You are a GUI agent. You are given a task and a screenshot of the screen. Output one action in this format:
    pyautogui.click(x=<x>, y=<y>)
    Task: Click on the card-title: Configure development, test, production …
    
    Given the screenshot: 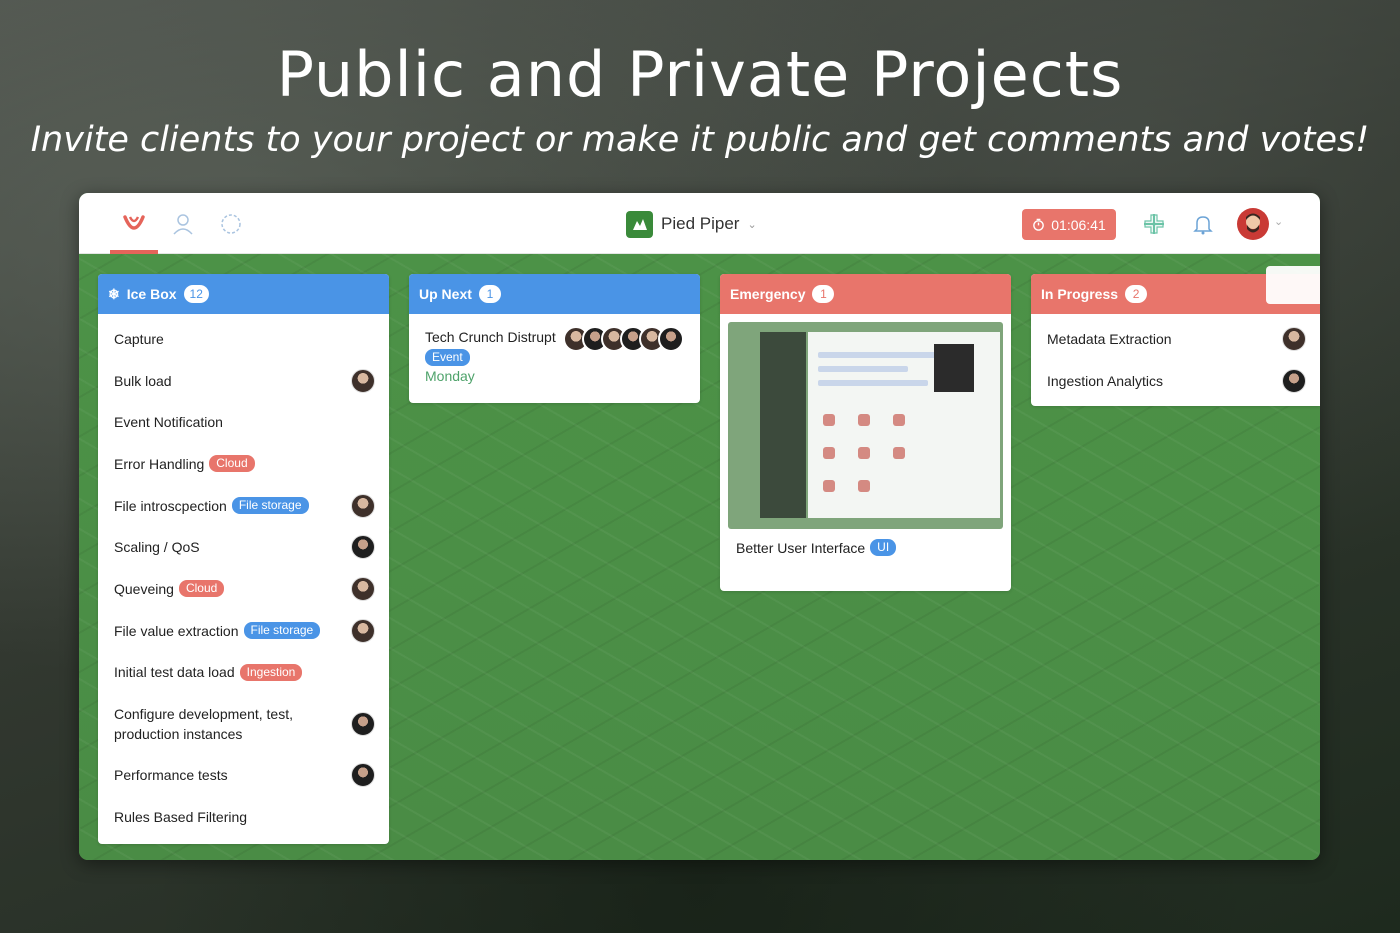 What is the action you would take?
    pyautogui.click(x=203, y=723)
    